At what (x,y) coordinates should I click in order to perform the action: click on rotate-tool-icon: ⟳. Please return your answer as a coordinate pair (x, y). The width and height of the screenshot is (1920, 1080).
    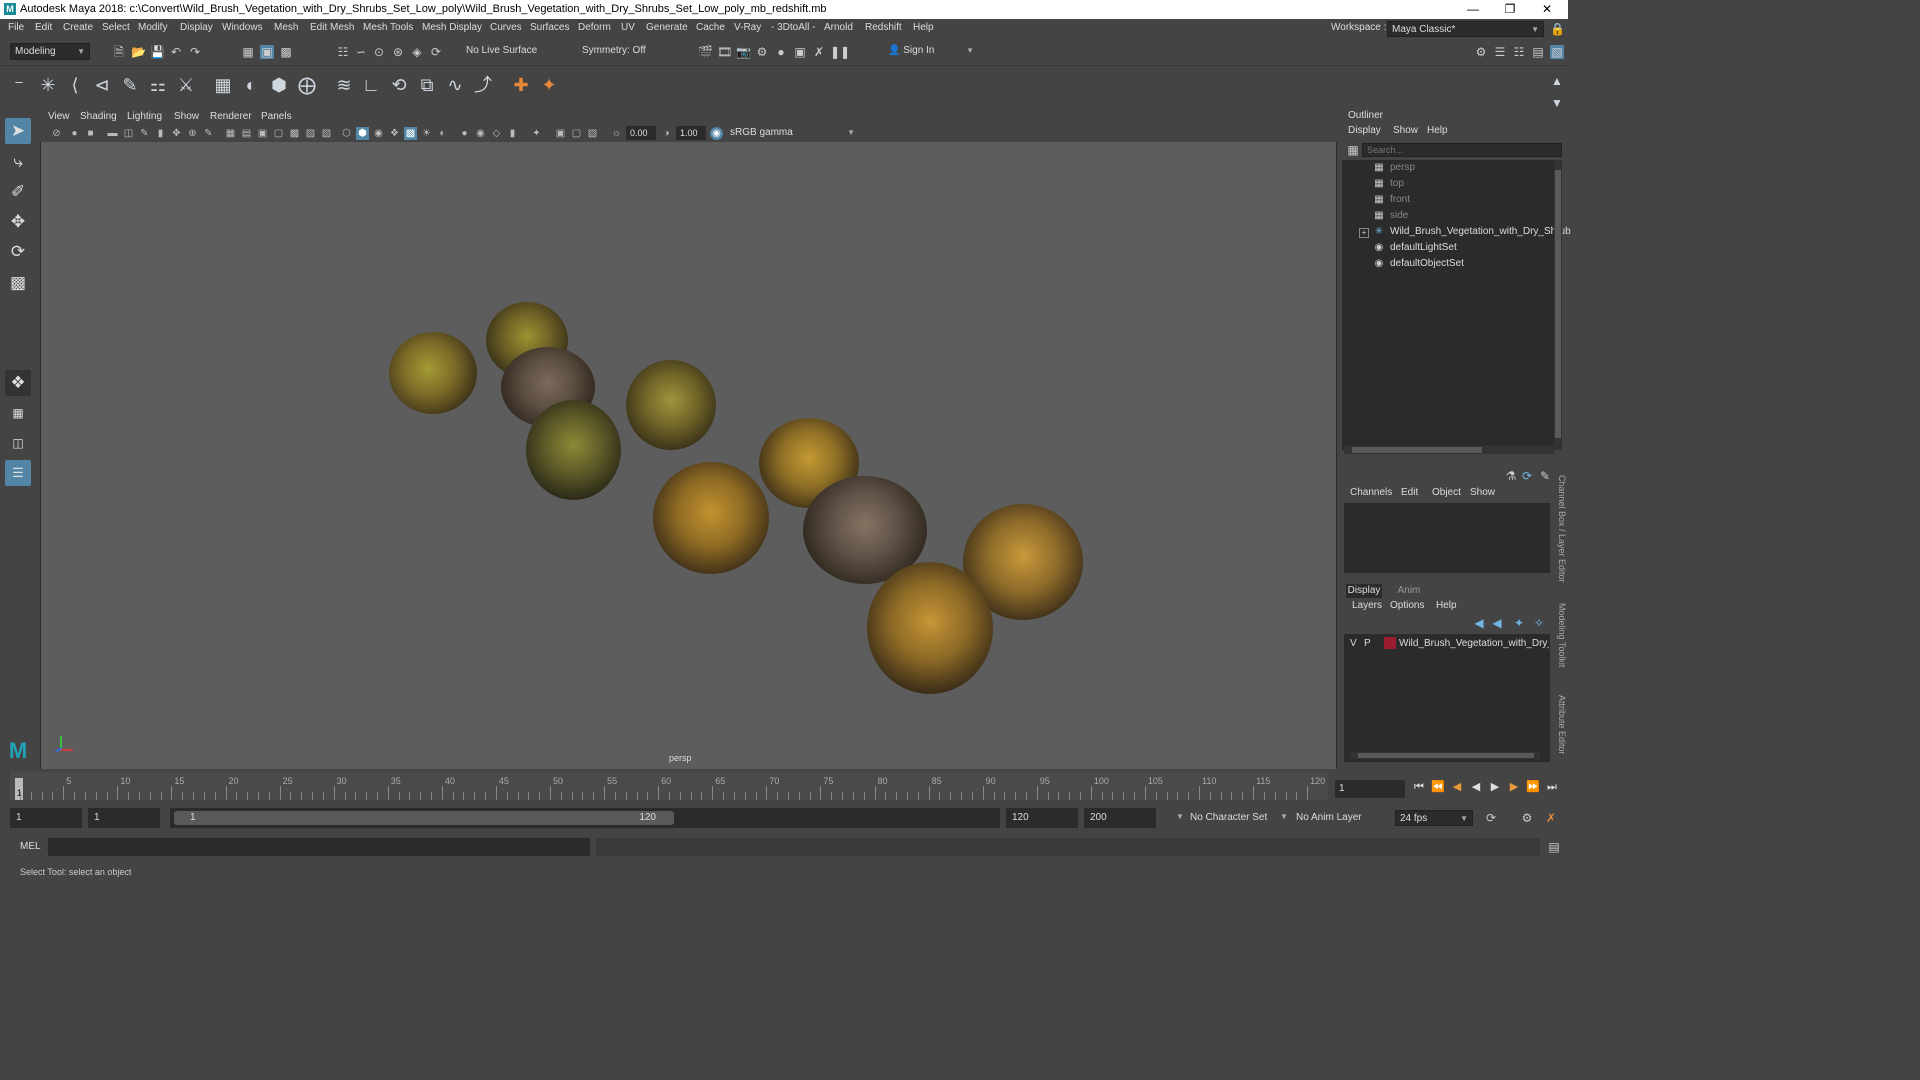
    Looking at the image, I should click on (18, 252).